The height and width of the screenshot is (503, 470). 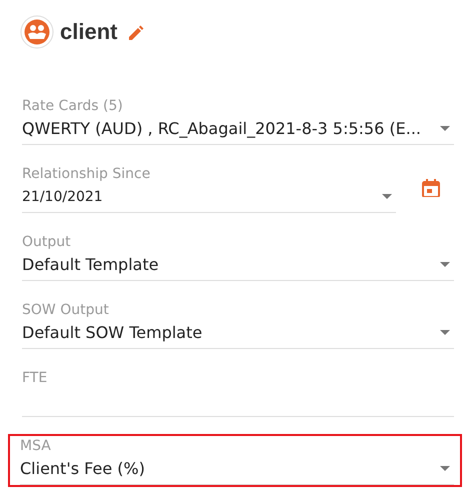 What do you see at coordinates (82, 468) in the screenshot?
I see `field-value: Client's Fee (%)` at bounding box center [82, 468].